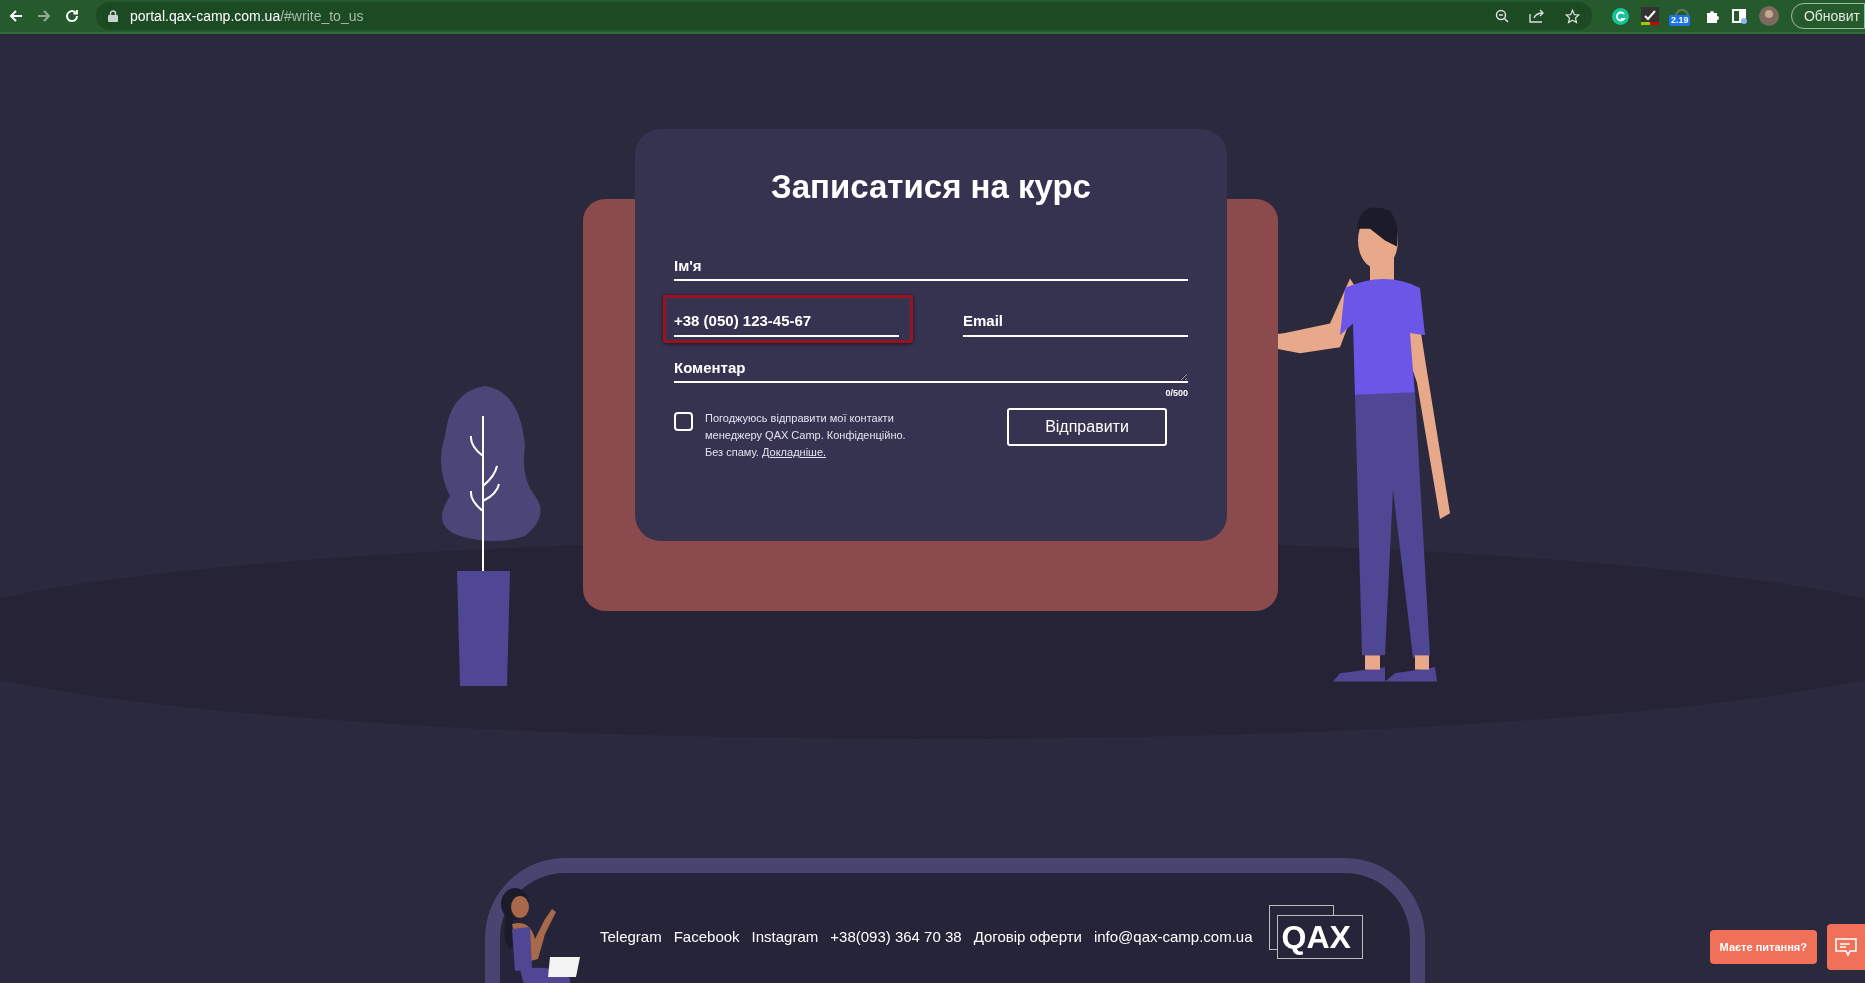 Image resolution: width=1865 pixels, height=983 pixels. Describe the element at coordinates (706, 937) in the screenshot. I see `footer-link: Facebook` at that location.